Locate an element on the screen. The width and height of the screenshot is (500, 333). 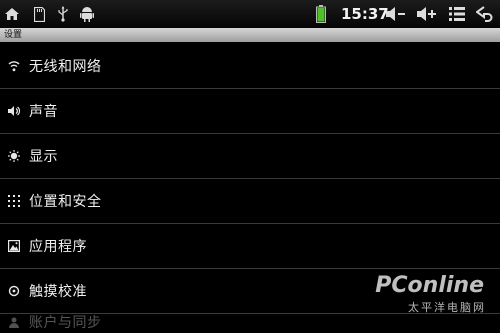
clock: 15:37 is located at coordinates (365, 14).